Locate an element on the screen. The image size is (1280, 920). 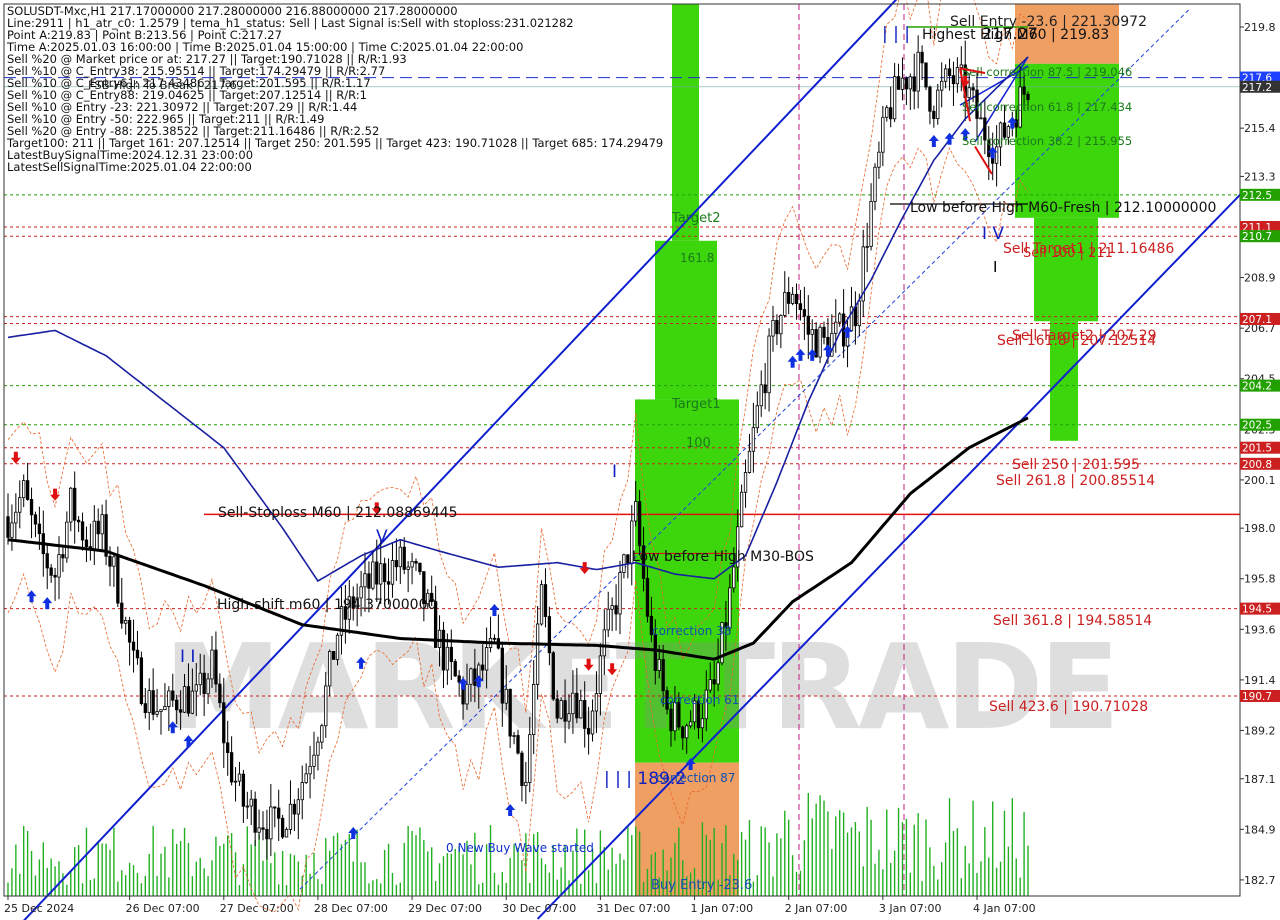
y-tick-label: 191.4 is located at coordinates (1260, 680).